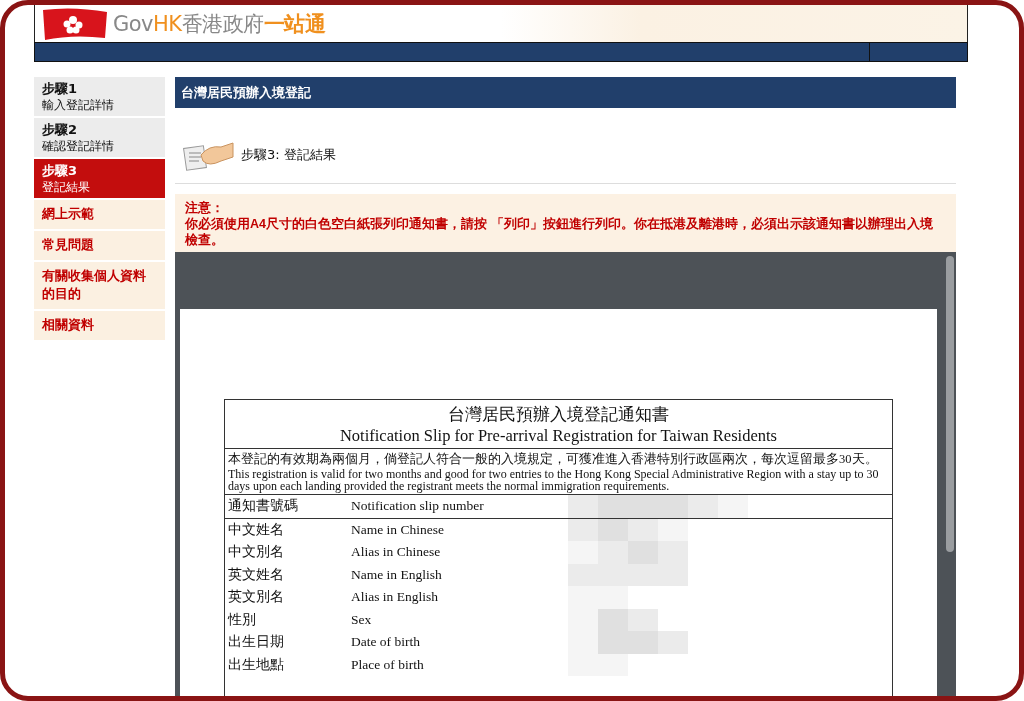 The height and width of the screenshot is (701, 1024). What do you see at coordinates (418, 506) in the screenshot?
I see `field-label: Notification slip number` at bounding box center [418, 506].